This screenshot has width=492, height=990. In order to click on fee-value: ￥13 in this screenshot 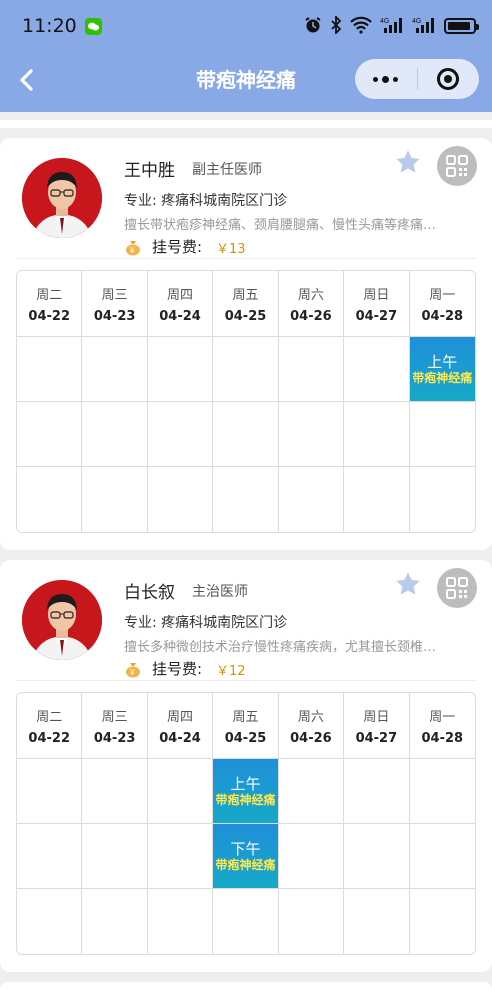, I will do `click(231, 249)`.